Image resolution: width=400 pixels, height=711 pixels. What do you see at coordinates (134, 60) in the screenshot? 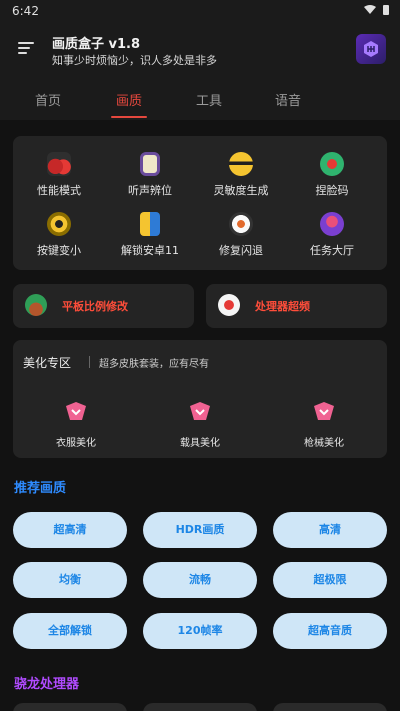
I see `app-subtitle: 知事少时烦恼少，识人多处是非多` at bounding box center [134, 60].